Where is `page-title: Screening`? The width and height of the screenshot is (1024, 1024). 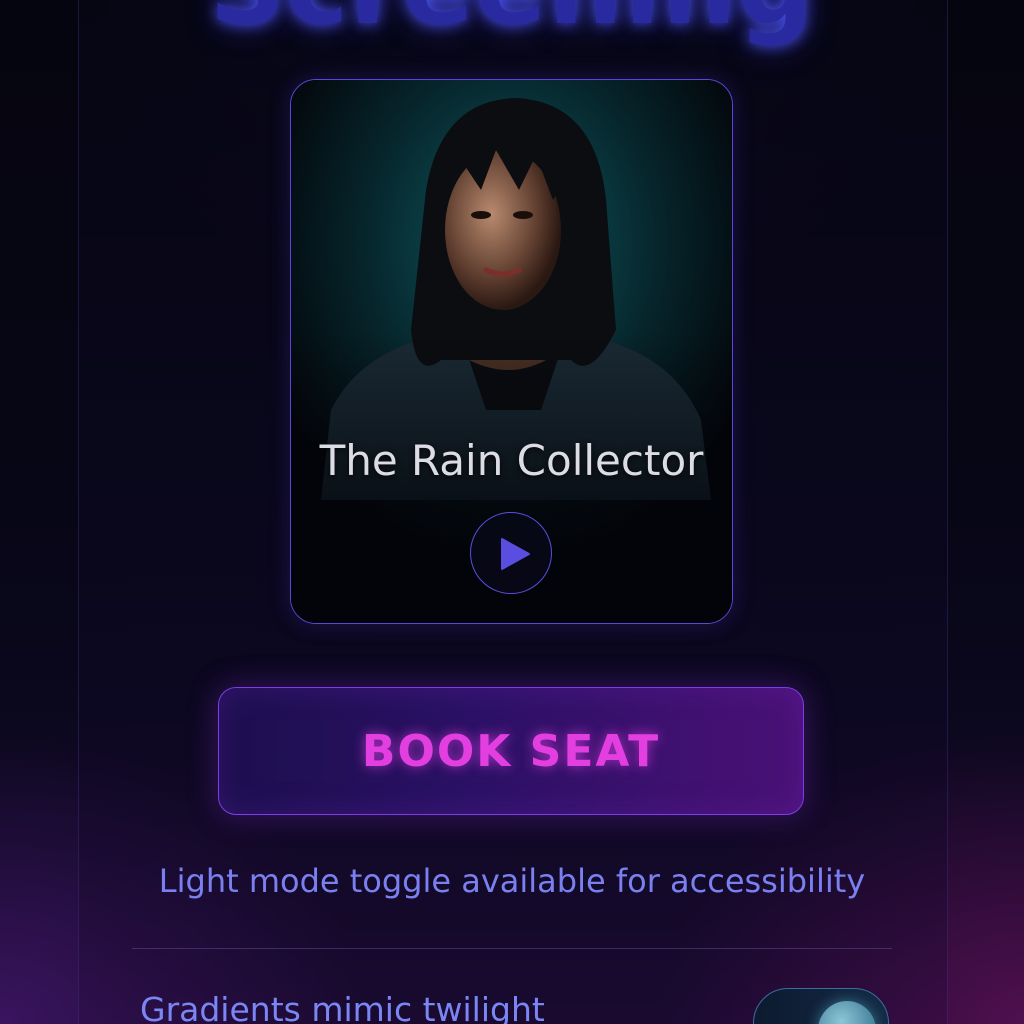 page-title: Screening is located at coordinates (512, 24).